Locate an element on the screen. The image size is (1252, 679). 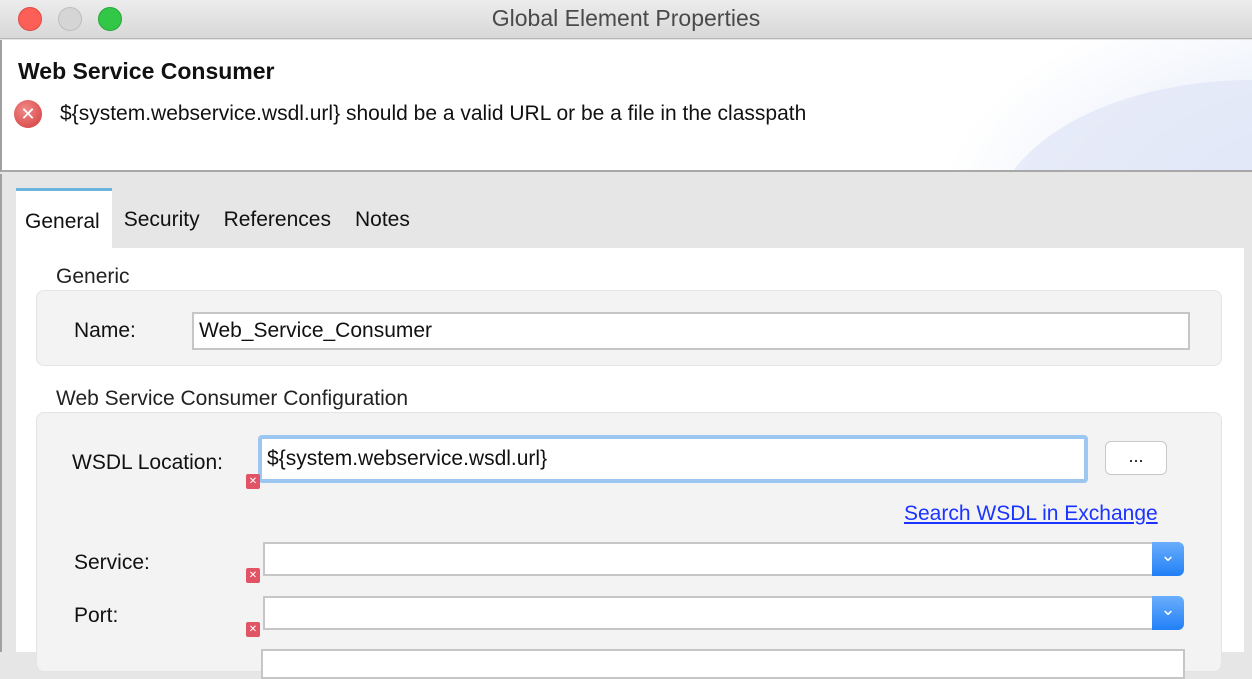
generic-section-label: Generic is located at coordinates (93, 276).